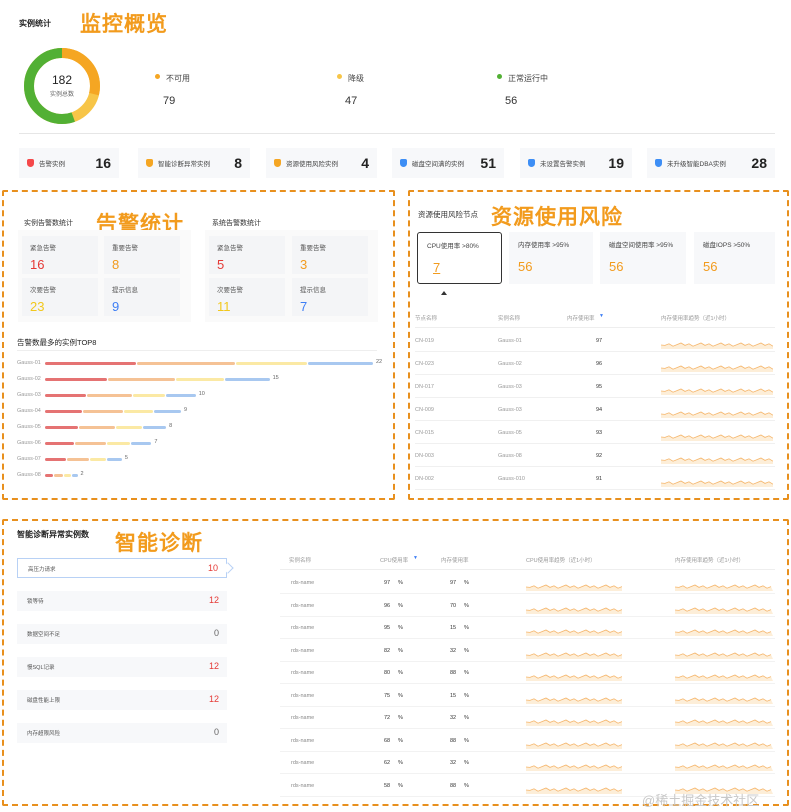  What do you see at coordinates (510, 364) in the screenshot?
I see `instance-name: Gauss-02` at bounding box center [510, 364].